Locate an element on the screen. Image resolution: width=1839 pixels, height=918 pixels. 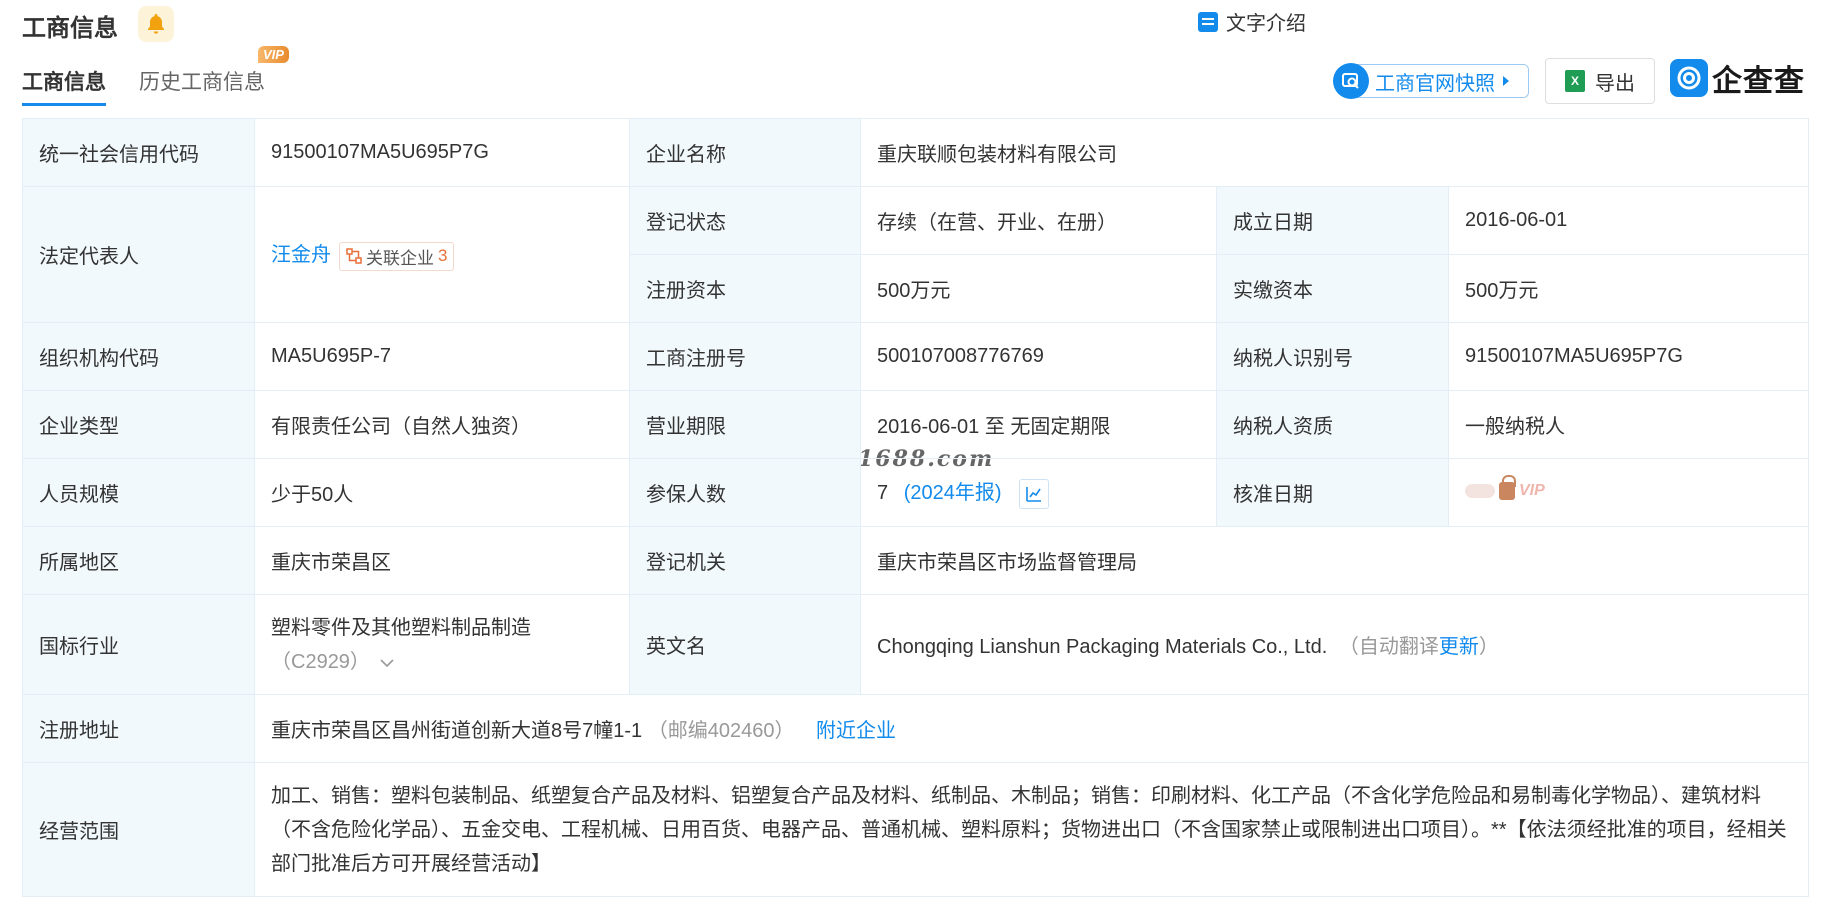
auto-translate-prefix: （自动翻译 is located at coordinates (1388, 647).